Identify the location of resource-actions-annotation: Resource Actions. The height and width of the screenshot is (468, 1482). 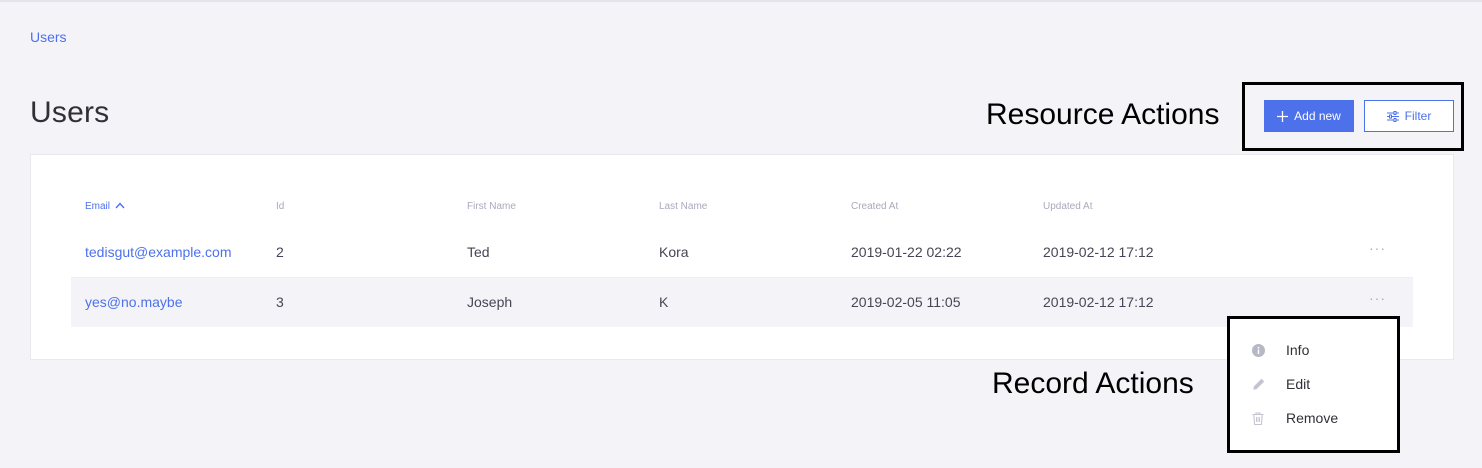
(1103, 114).